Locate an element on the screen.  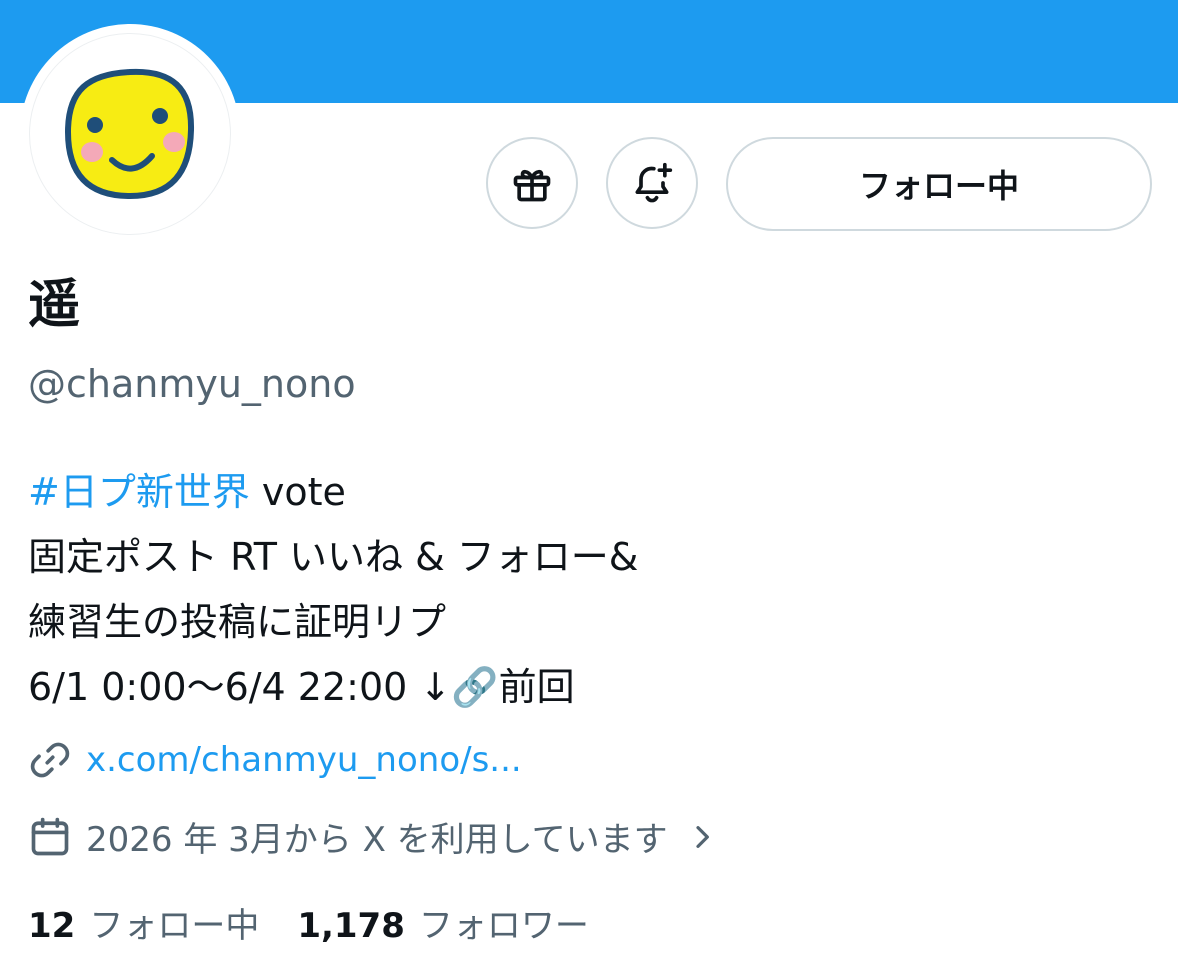
bio-line-4: 6/1 0:00～6/4 22:00 ↓🔗前回 is located at coordinates (333, 687).